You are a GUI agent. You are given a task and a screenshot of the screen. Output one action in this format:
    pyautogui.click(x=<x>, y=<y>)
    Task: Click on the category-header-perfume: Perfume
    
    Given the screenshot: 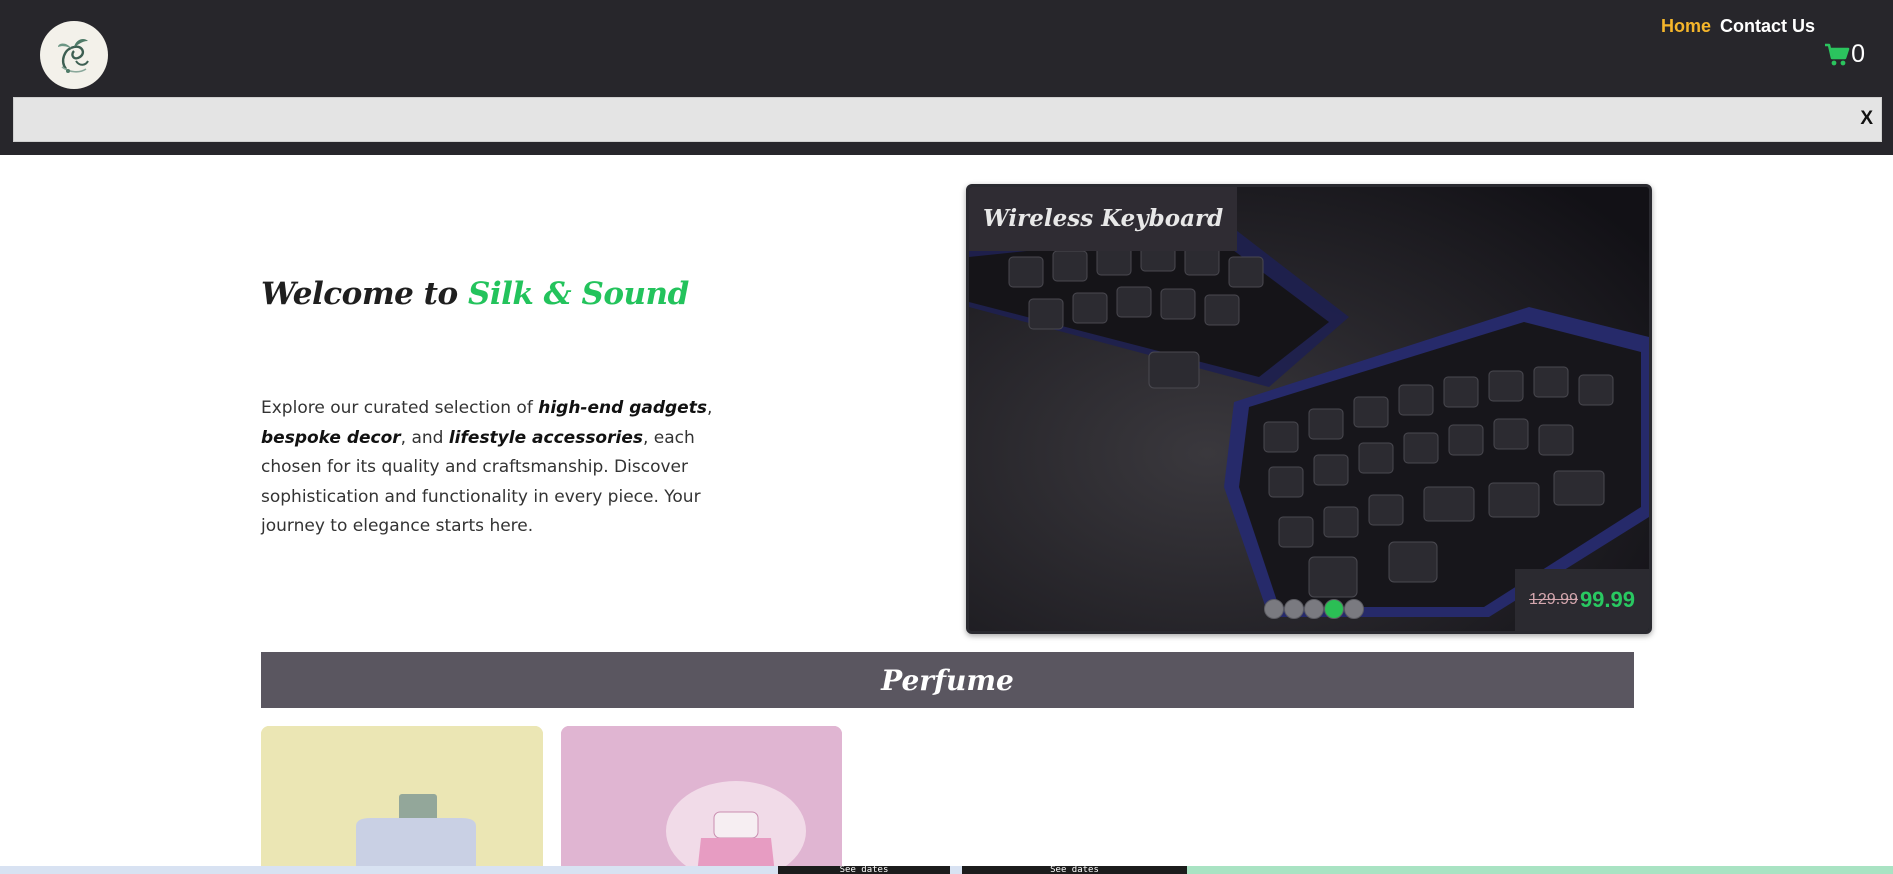 What is the action you would take?
    pyautogui.click(x=947, y=680)
    